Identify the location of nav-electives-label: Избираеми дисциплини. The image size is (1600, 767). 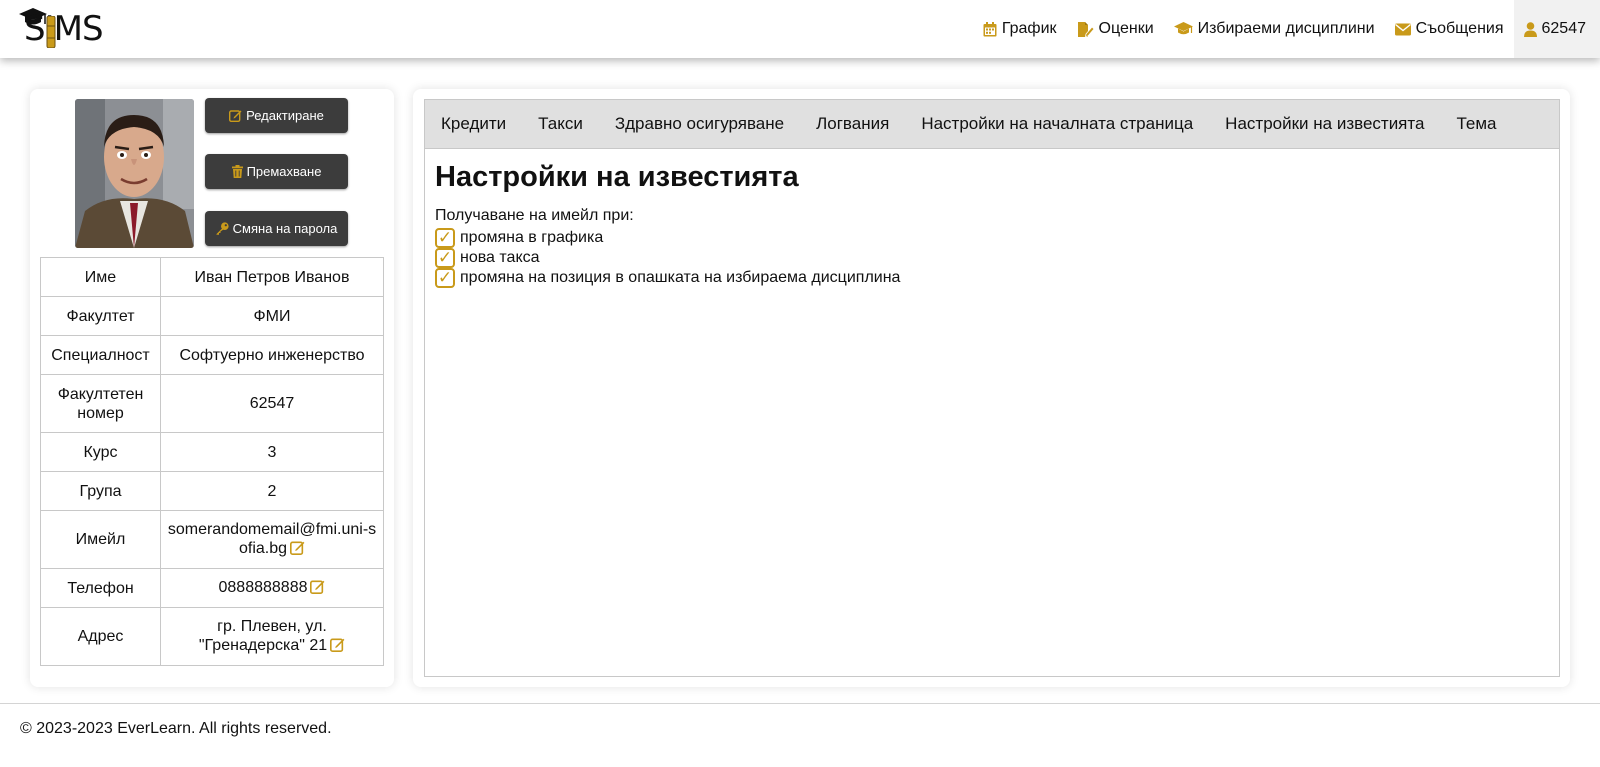
(1286, 28).